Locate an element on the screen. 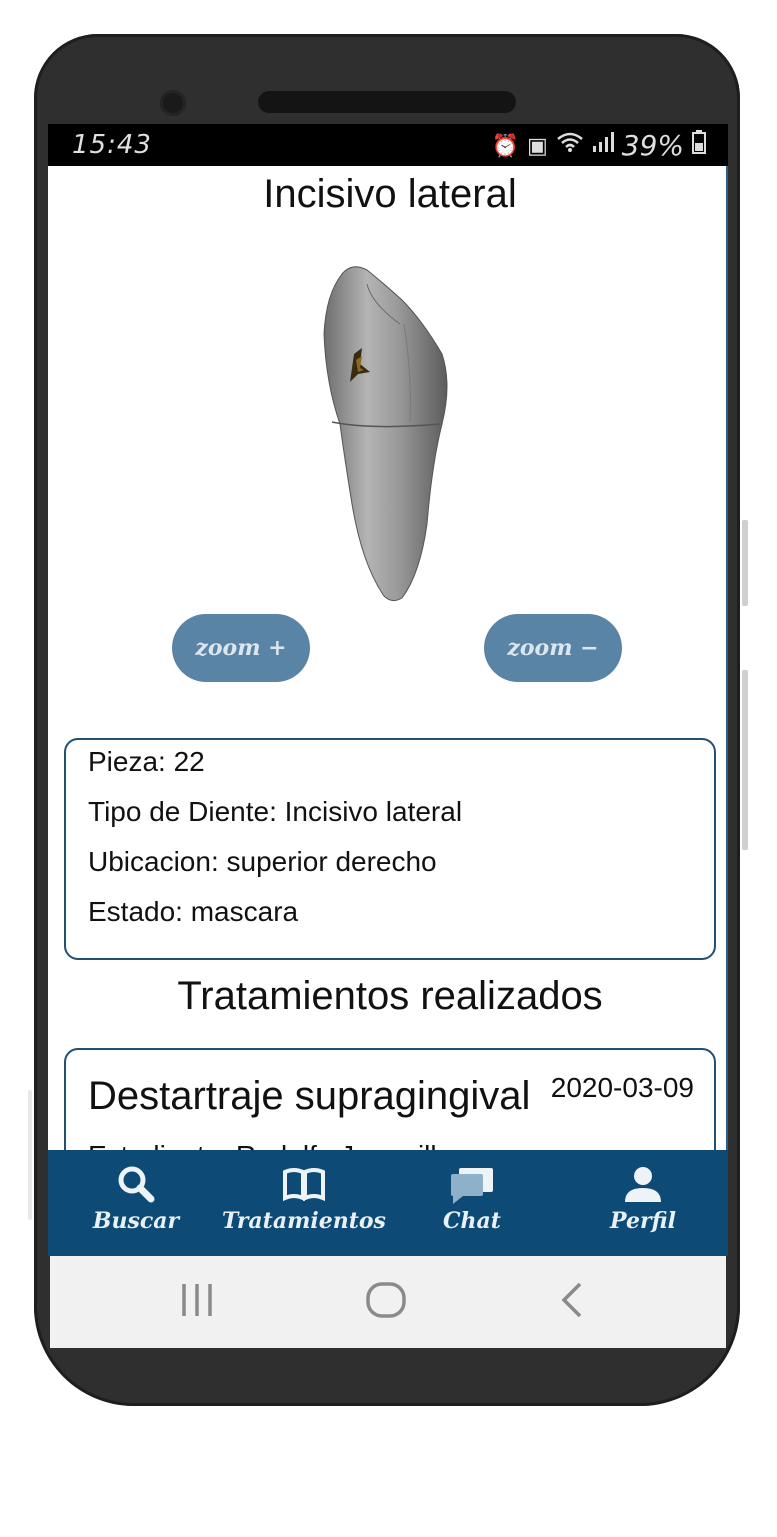 Image resolution: width=777 pixels, height=1537 pixels. status-icons: ⏰ ▣ 39% is located at coordinates (599, 145).